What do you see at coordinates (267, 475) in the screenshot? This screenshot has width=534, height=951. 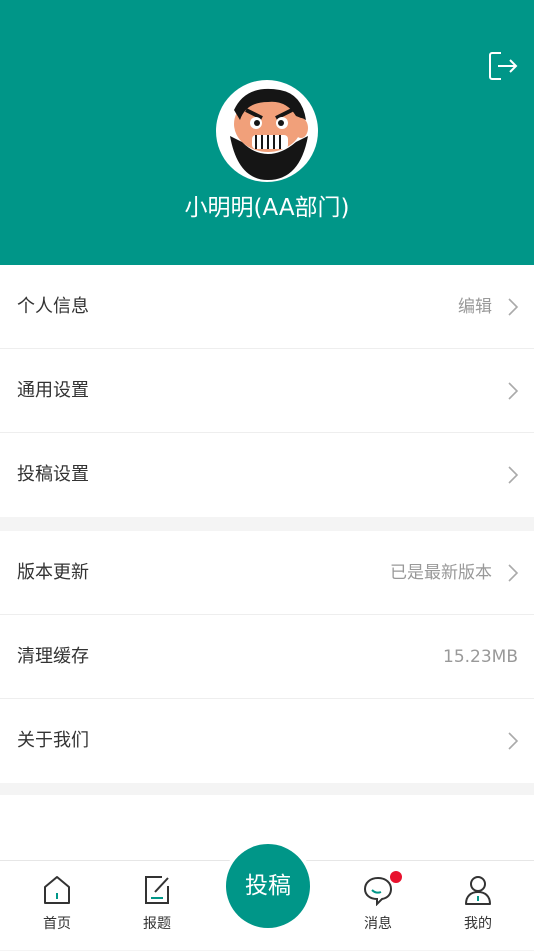 I see `row-submission-settings: 投稿设置` at bounding box center [267, 475].